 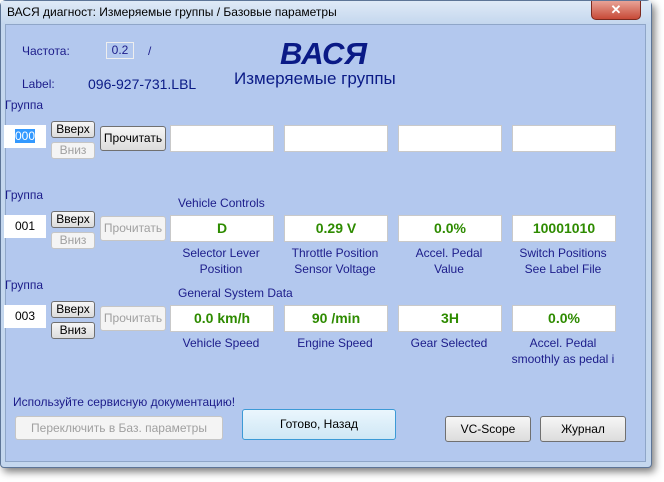 I want to click on group-number: 000, so click(x=25, y=136).